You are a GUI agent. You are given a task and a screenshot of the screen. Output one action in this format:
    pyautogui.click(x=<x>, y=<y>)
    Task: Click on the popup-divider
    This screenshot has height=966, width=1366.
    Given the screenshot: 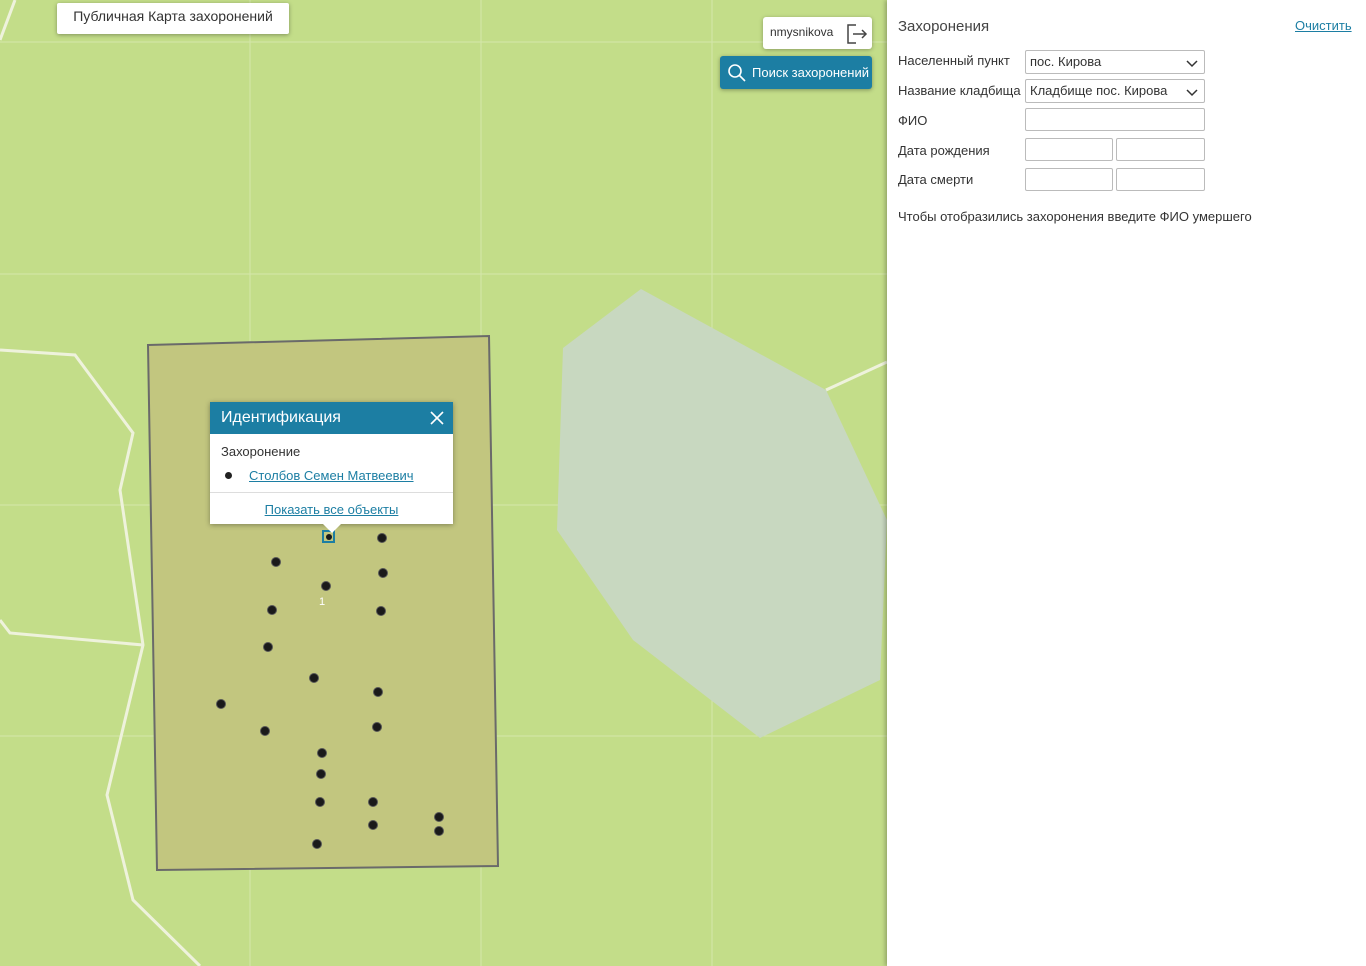 What is the action you would take?
    pyautogui.click(x=331, y=492)
    